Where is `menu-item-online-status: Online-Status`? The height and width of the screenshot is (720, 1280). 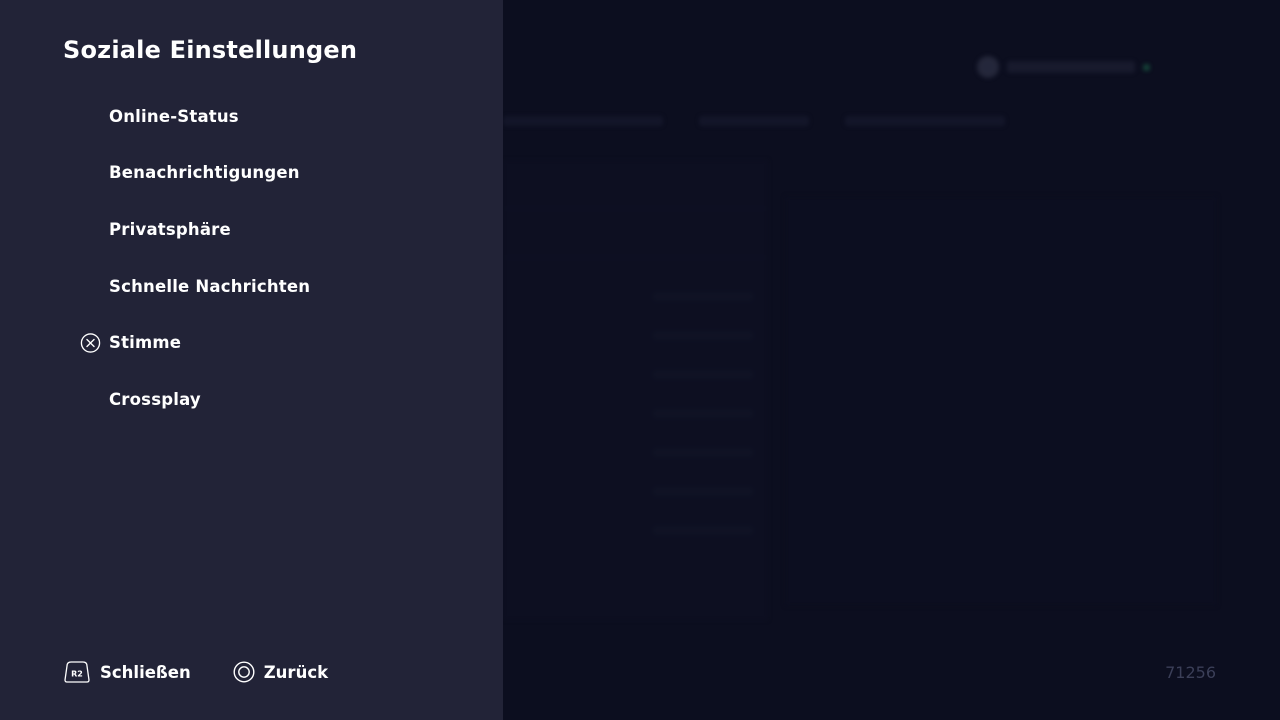 menu-item-online-status: Online-Status is located at coordinates (251, 116).